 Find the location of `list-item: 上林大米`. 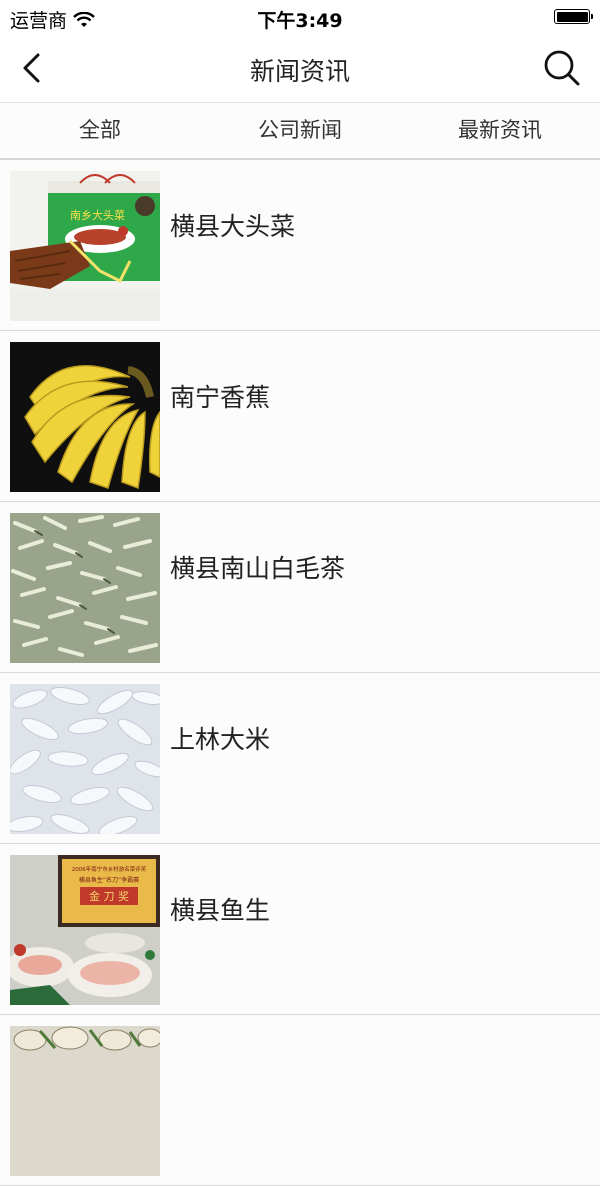

list-item: 上林大米 is located at coordinates (300, 758).